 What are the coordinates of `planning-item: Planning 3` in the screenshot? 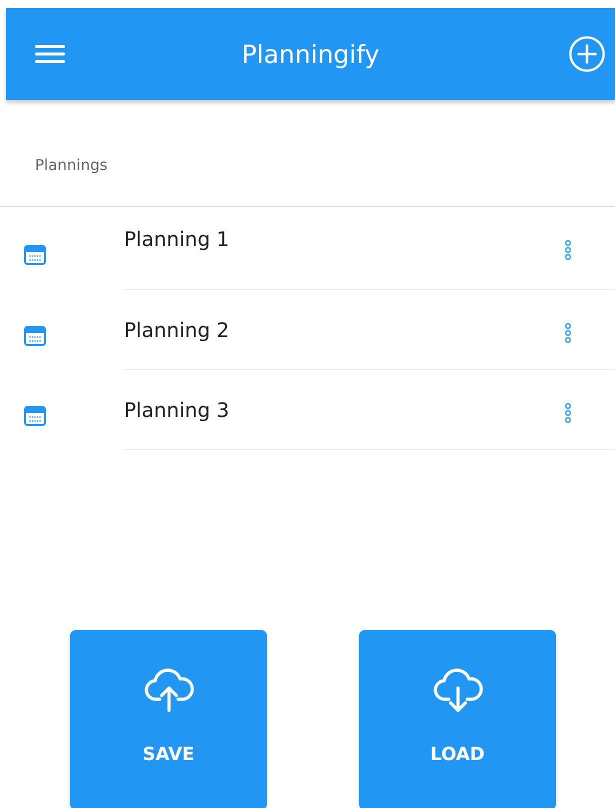 It's located at (369, 410).